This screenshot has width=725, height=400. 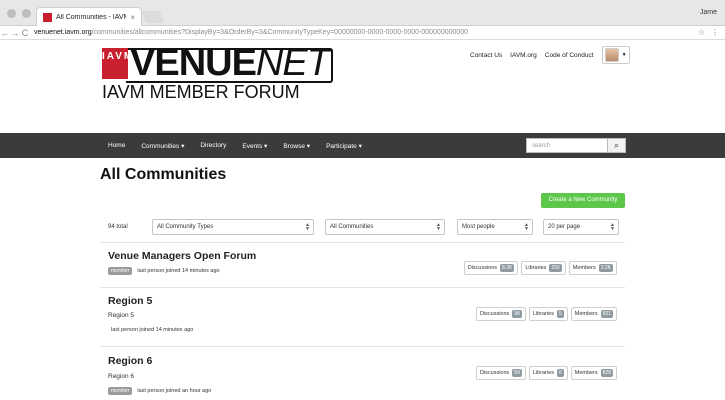 I want to click on stat-count: 98, so click(x=517, y=314).